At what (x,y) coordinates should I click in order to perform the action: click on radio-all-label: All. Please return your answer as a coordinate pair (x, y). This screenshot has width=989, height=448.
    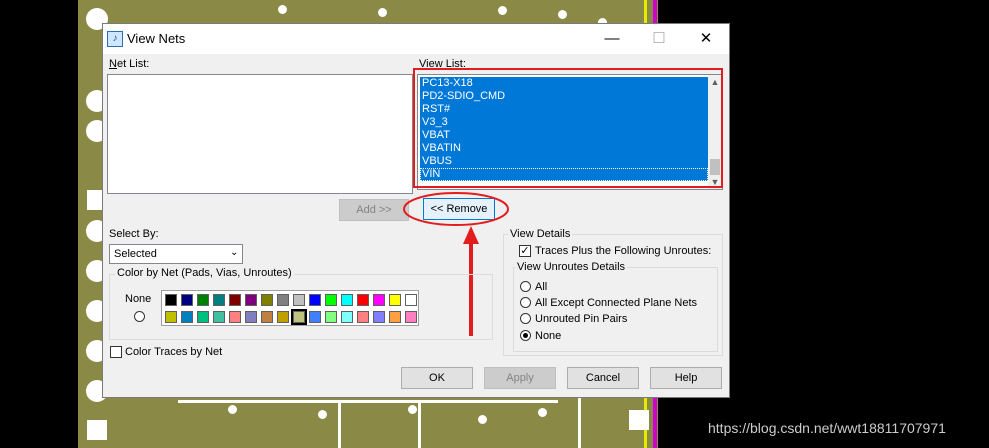
    Looking at the image, I should click on (541, 287).